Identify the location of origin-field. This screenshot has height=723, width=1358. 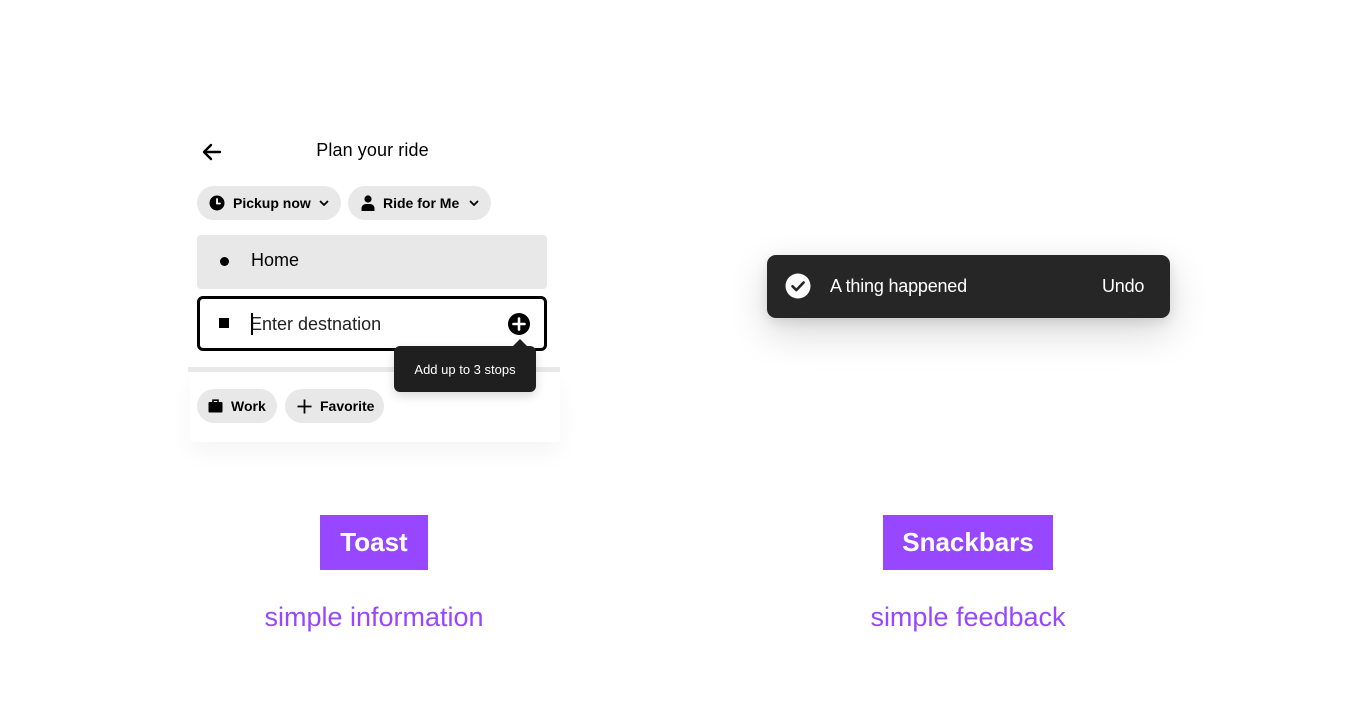
(372, 262).